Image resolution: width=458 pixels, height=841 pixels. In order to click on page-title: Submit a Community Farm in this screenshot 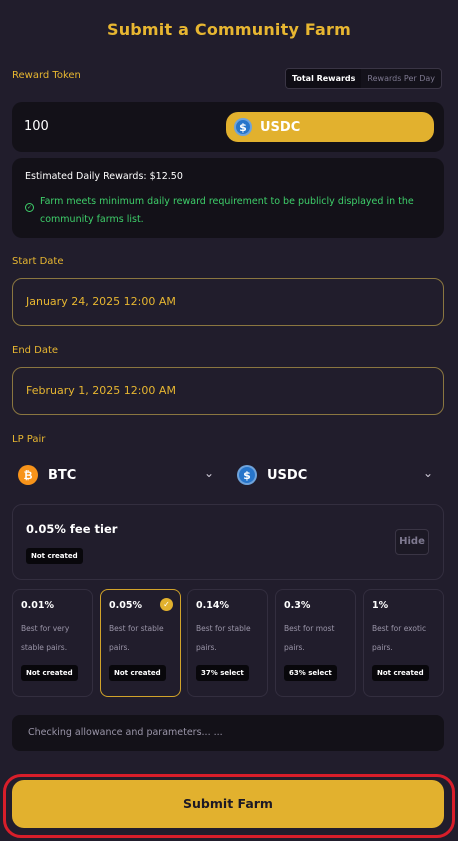, I will do `click(229, 29)`.